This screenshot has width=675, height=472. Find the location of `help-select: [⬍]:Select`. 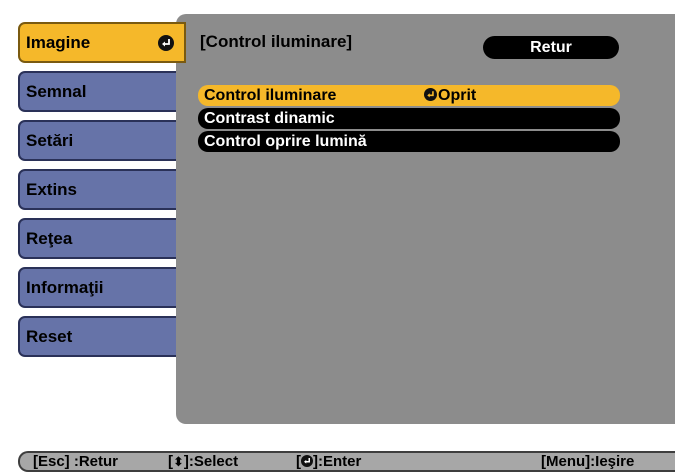

help-select: [⬍]:Select is located at coordinates (203, 462).